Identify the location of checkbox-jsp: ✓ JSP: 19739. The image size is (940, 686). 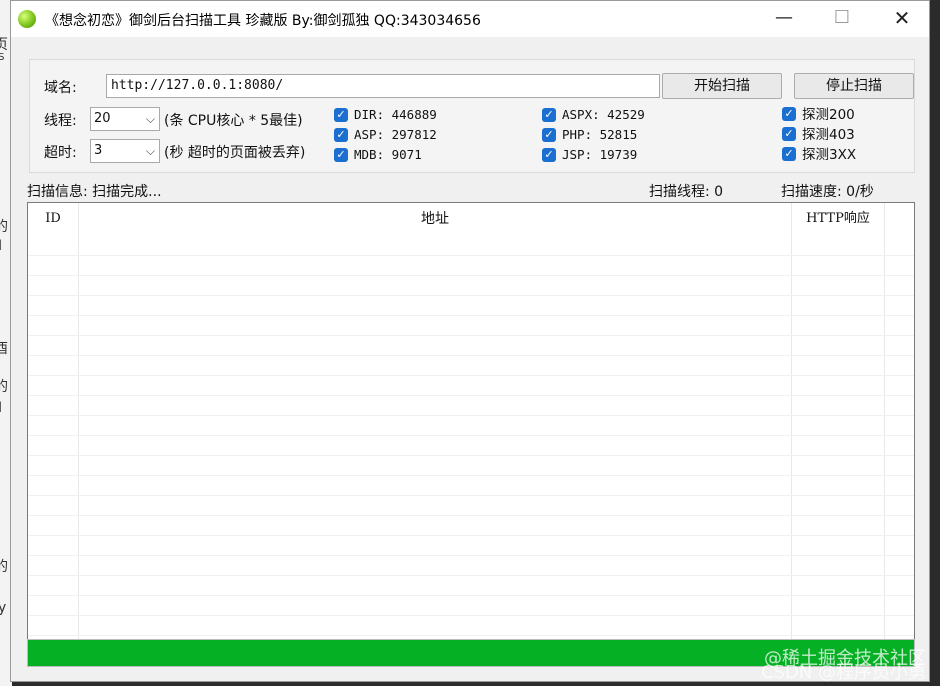
(589, 155).